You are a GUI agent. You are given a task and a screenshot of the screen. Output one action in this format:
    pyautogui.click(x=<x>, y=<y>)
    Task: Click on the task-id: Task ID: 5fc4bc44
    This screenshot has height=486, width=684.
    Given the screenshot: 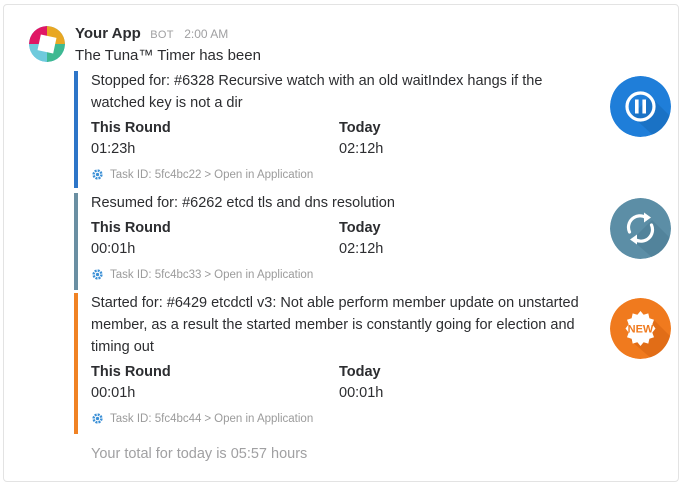 What is the action you would take?
    pyautogui.click(x=156, y=418)
    